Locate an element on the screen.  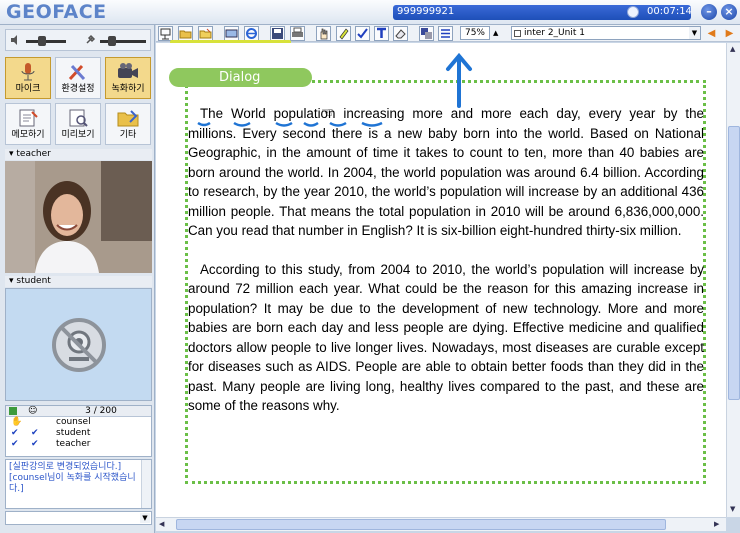
screen-capture-button is located at coordinates (231, 33).